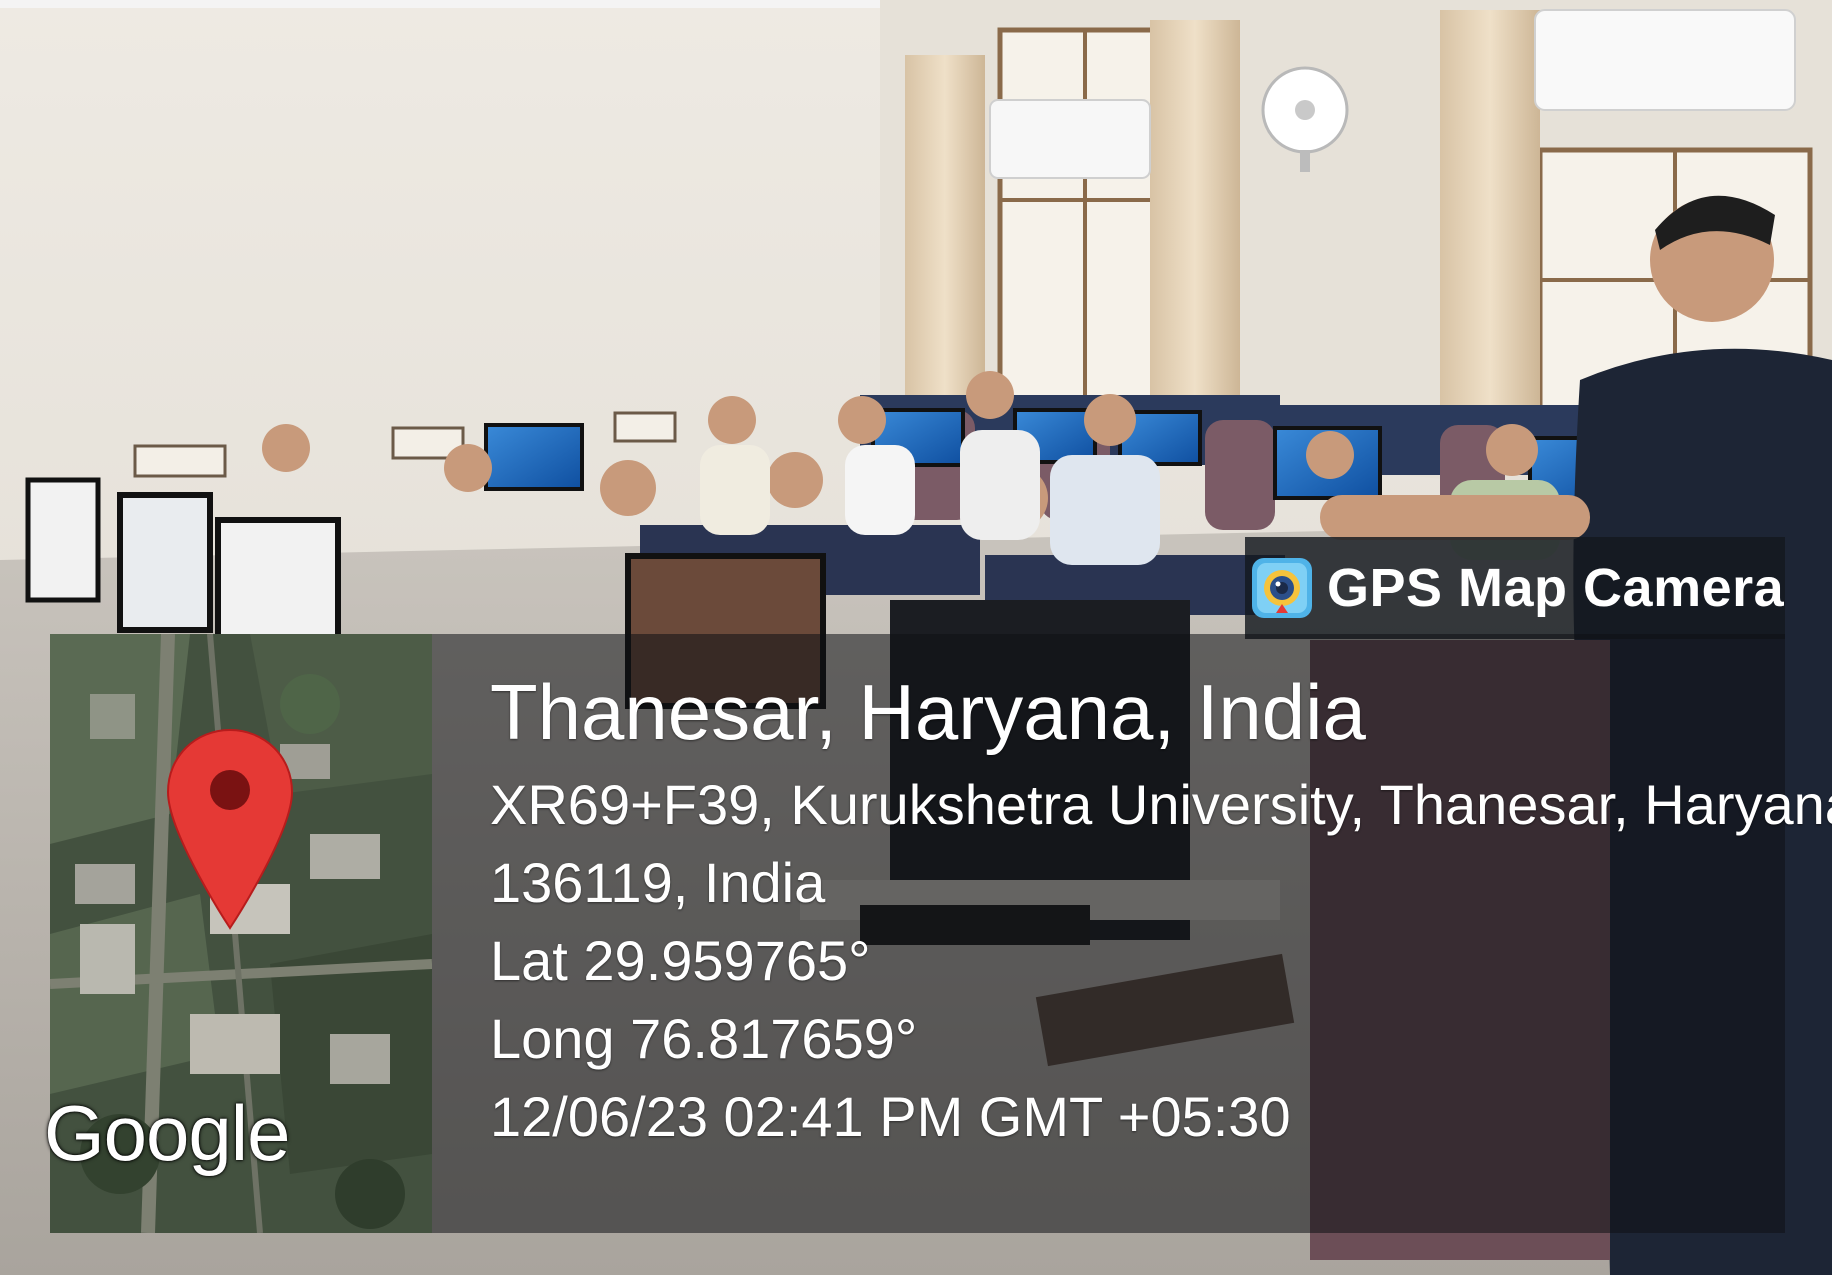 Image resolution: width=1832 pixels, height=1275 pixels. What do you see at coordinates (704, 1038) in the screenshot?
I see `longitude-text: Long 76.817659°` at bounding box center [704, 1038].